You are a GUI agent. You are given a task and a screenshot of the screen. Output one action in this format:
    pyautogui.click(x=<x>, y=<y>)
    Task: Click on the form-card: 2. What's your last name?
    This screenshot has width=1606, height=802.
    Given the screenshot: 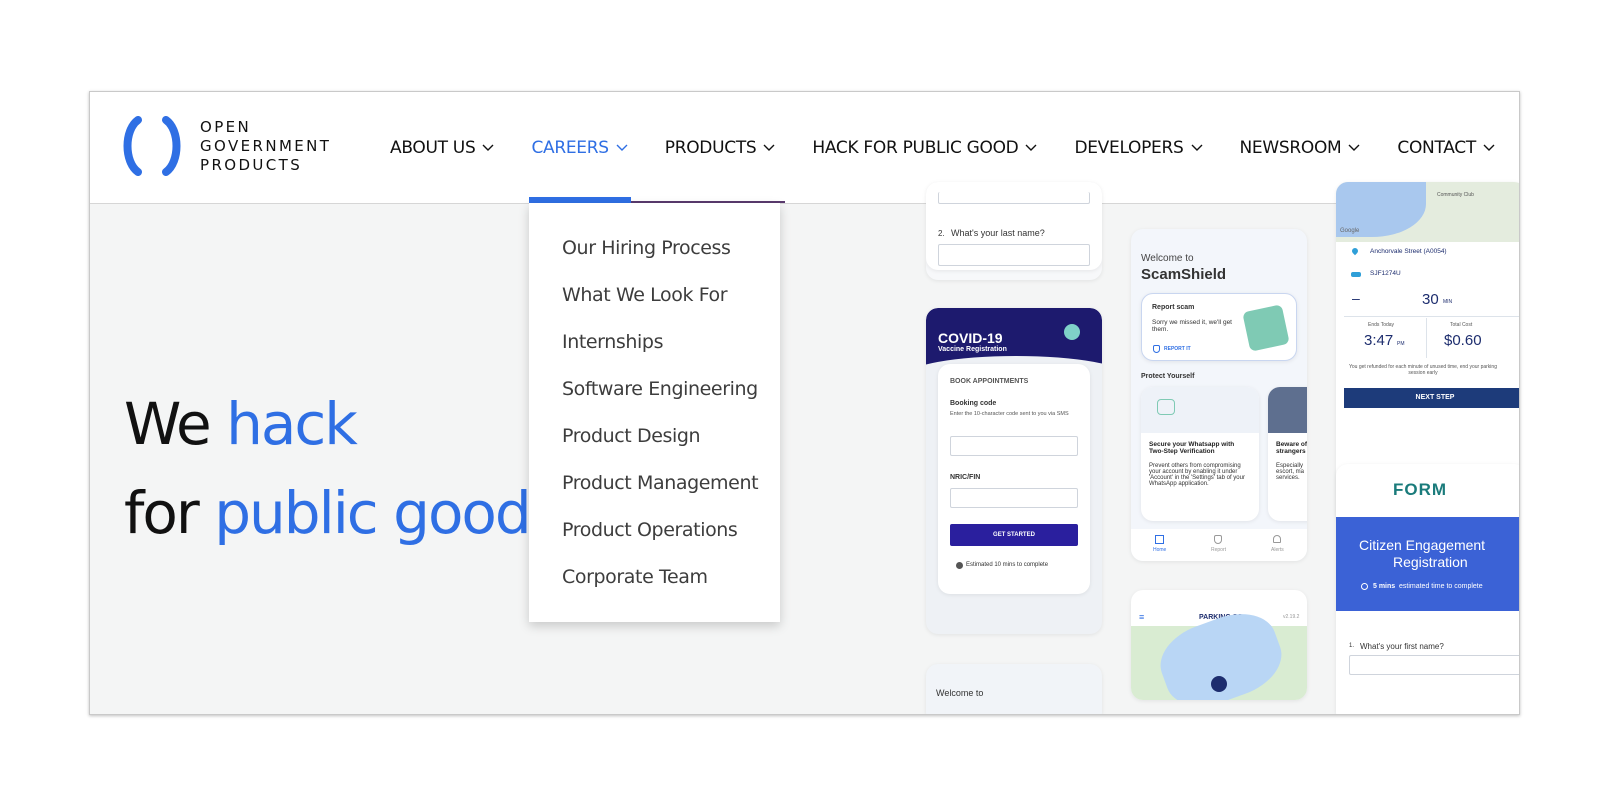 What is the action you would take?
    pyautogui.click(x=1014, y=226)
    